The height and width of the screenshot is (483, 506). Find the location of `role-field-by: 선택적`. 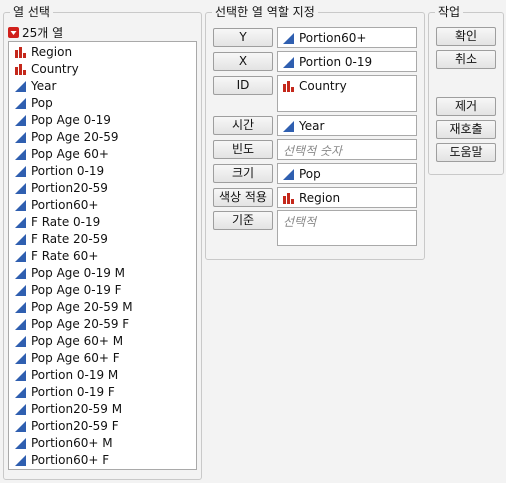

role-field-by: 선택적 is located at coordinates (347, 228).